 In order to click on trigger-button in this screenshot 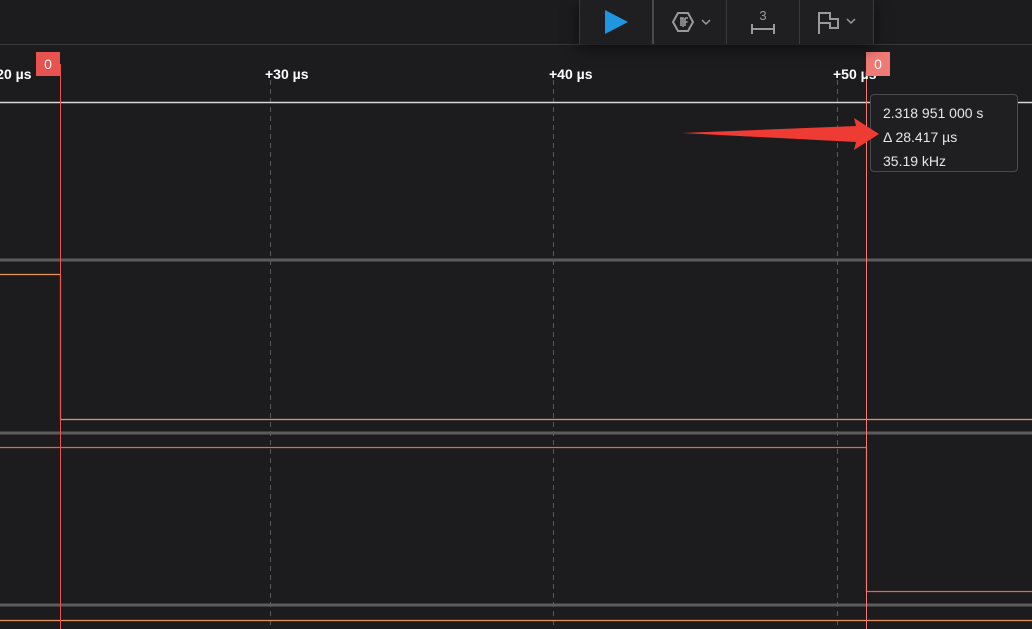, I will do `click(690, 22)`.